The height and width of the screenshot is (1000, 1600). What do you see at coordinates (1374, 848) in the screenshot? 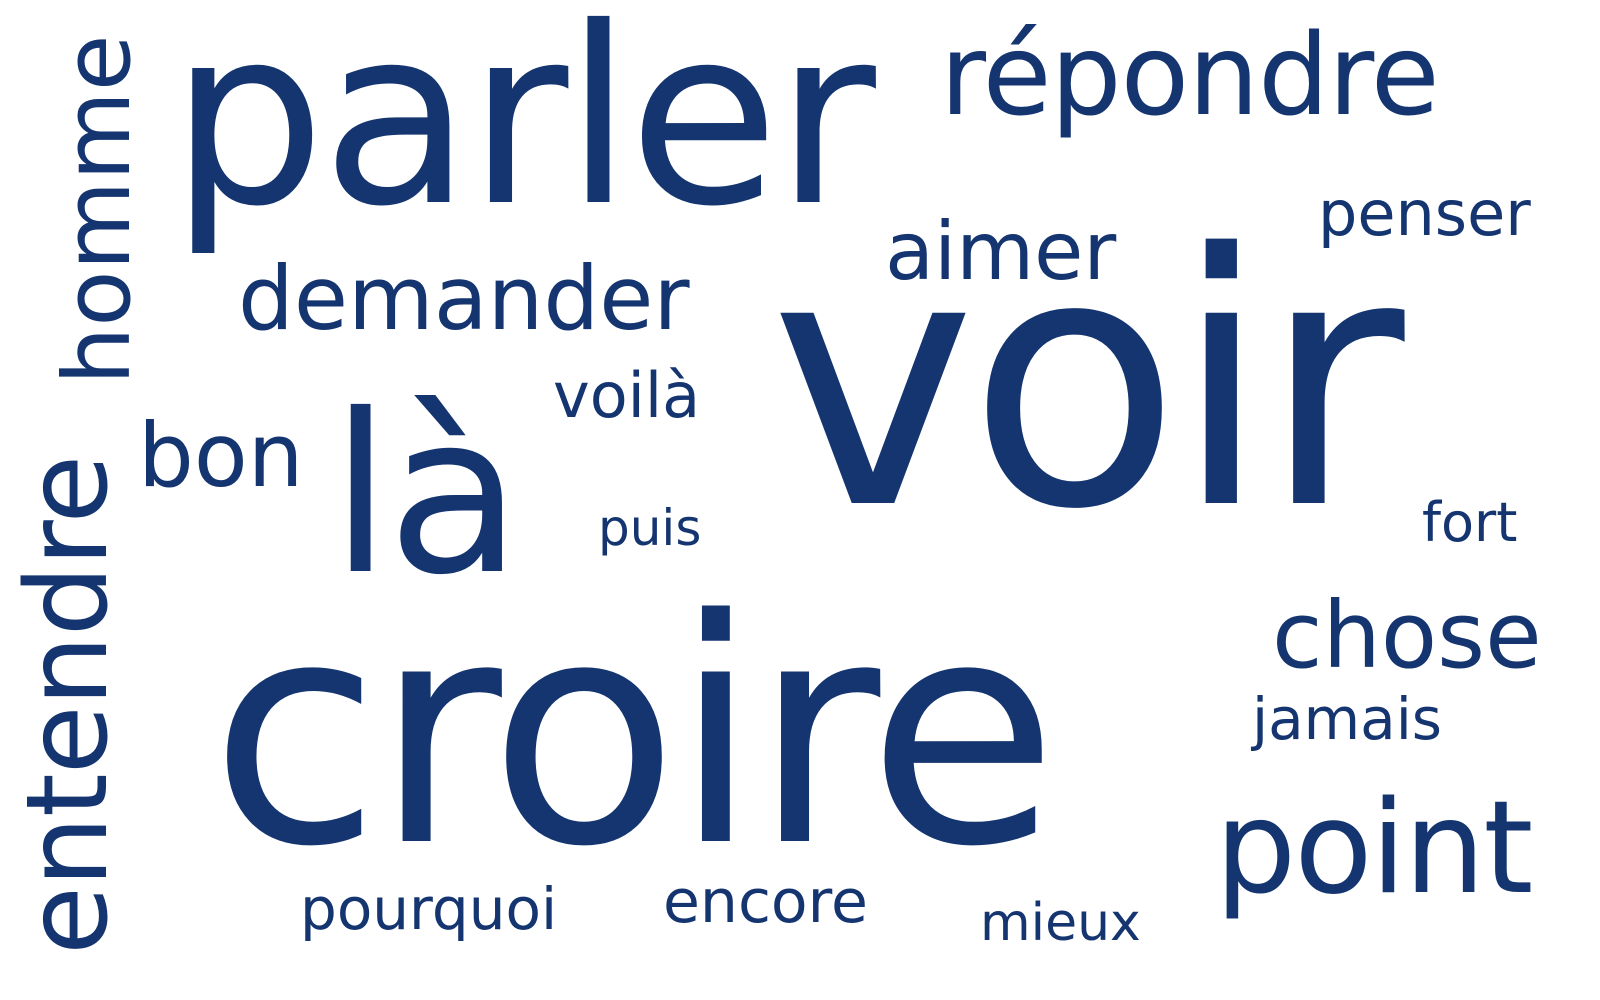
I see `word-point: point` at bounding box center [1374, 848].